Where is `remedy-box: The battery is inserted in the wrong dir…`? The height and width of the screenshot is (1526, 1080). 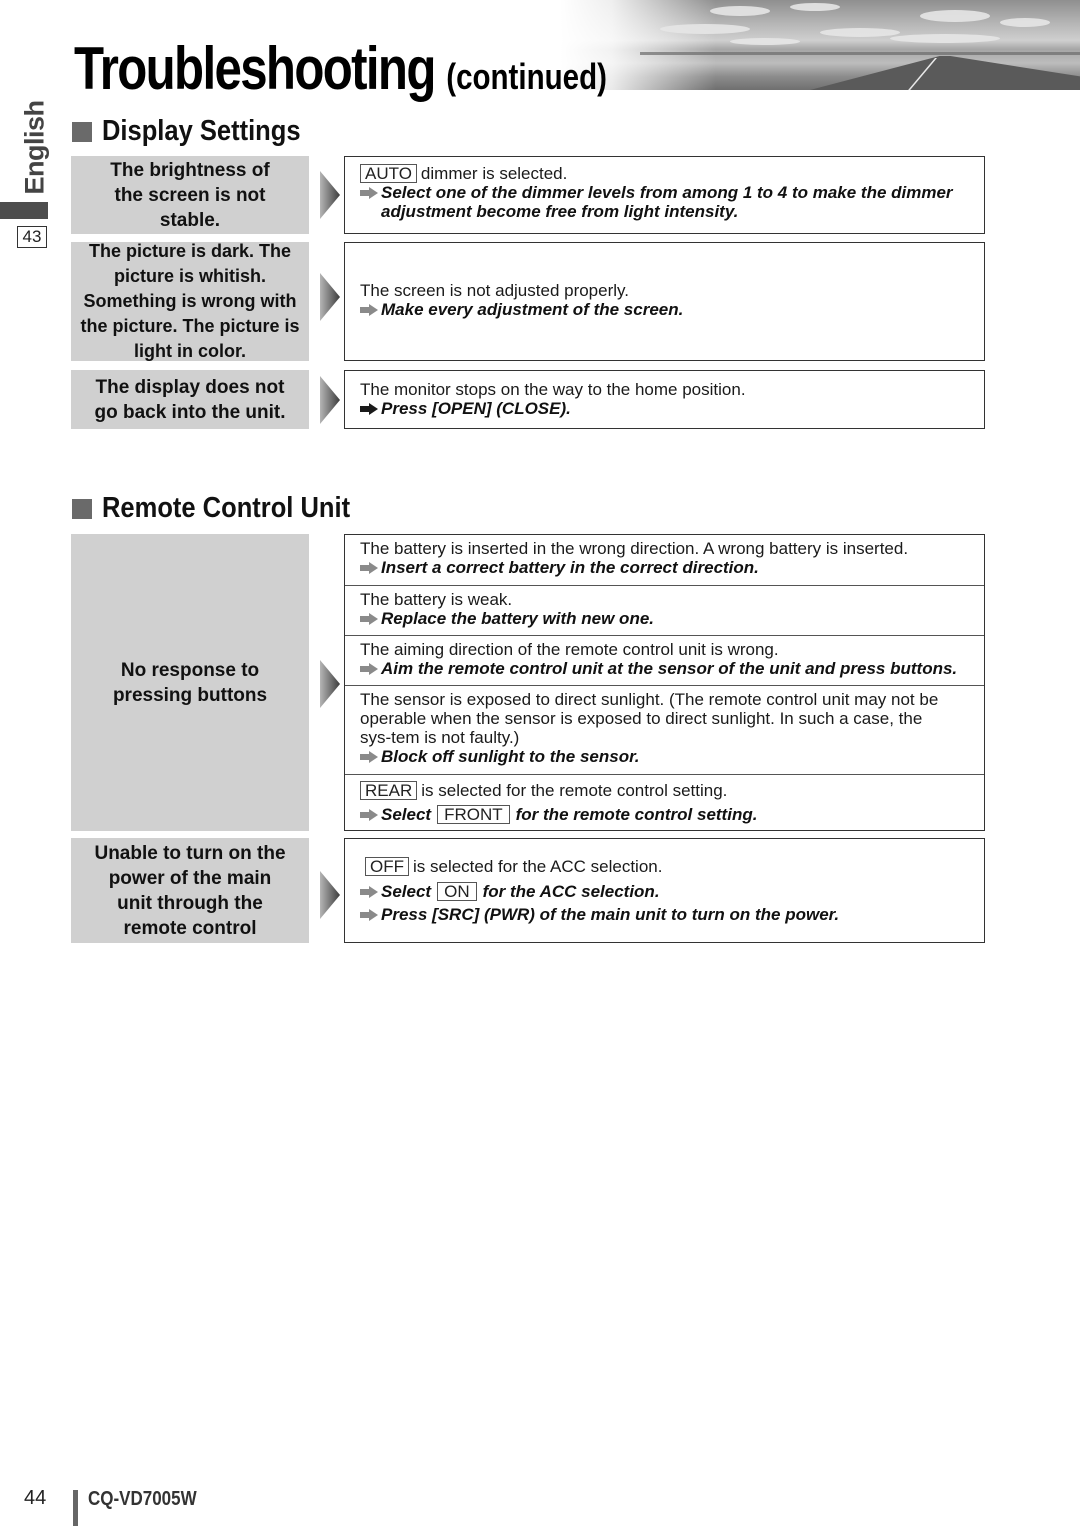 remedy-box: The battery is inserted in the wrong dir… is located at coordinates (664, 682).